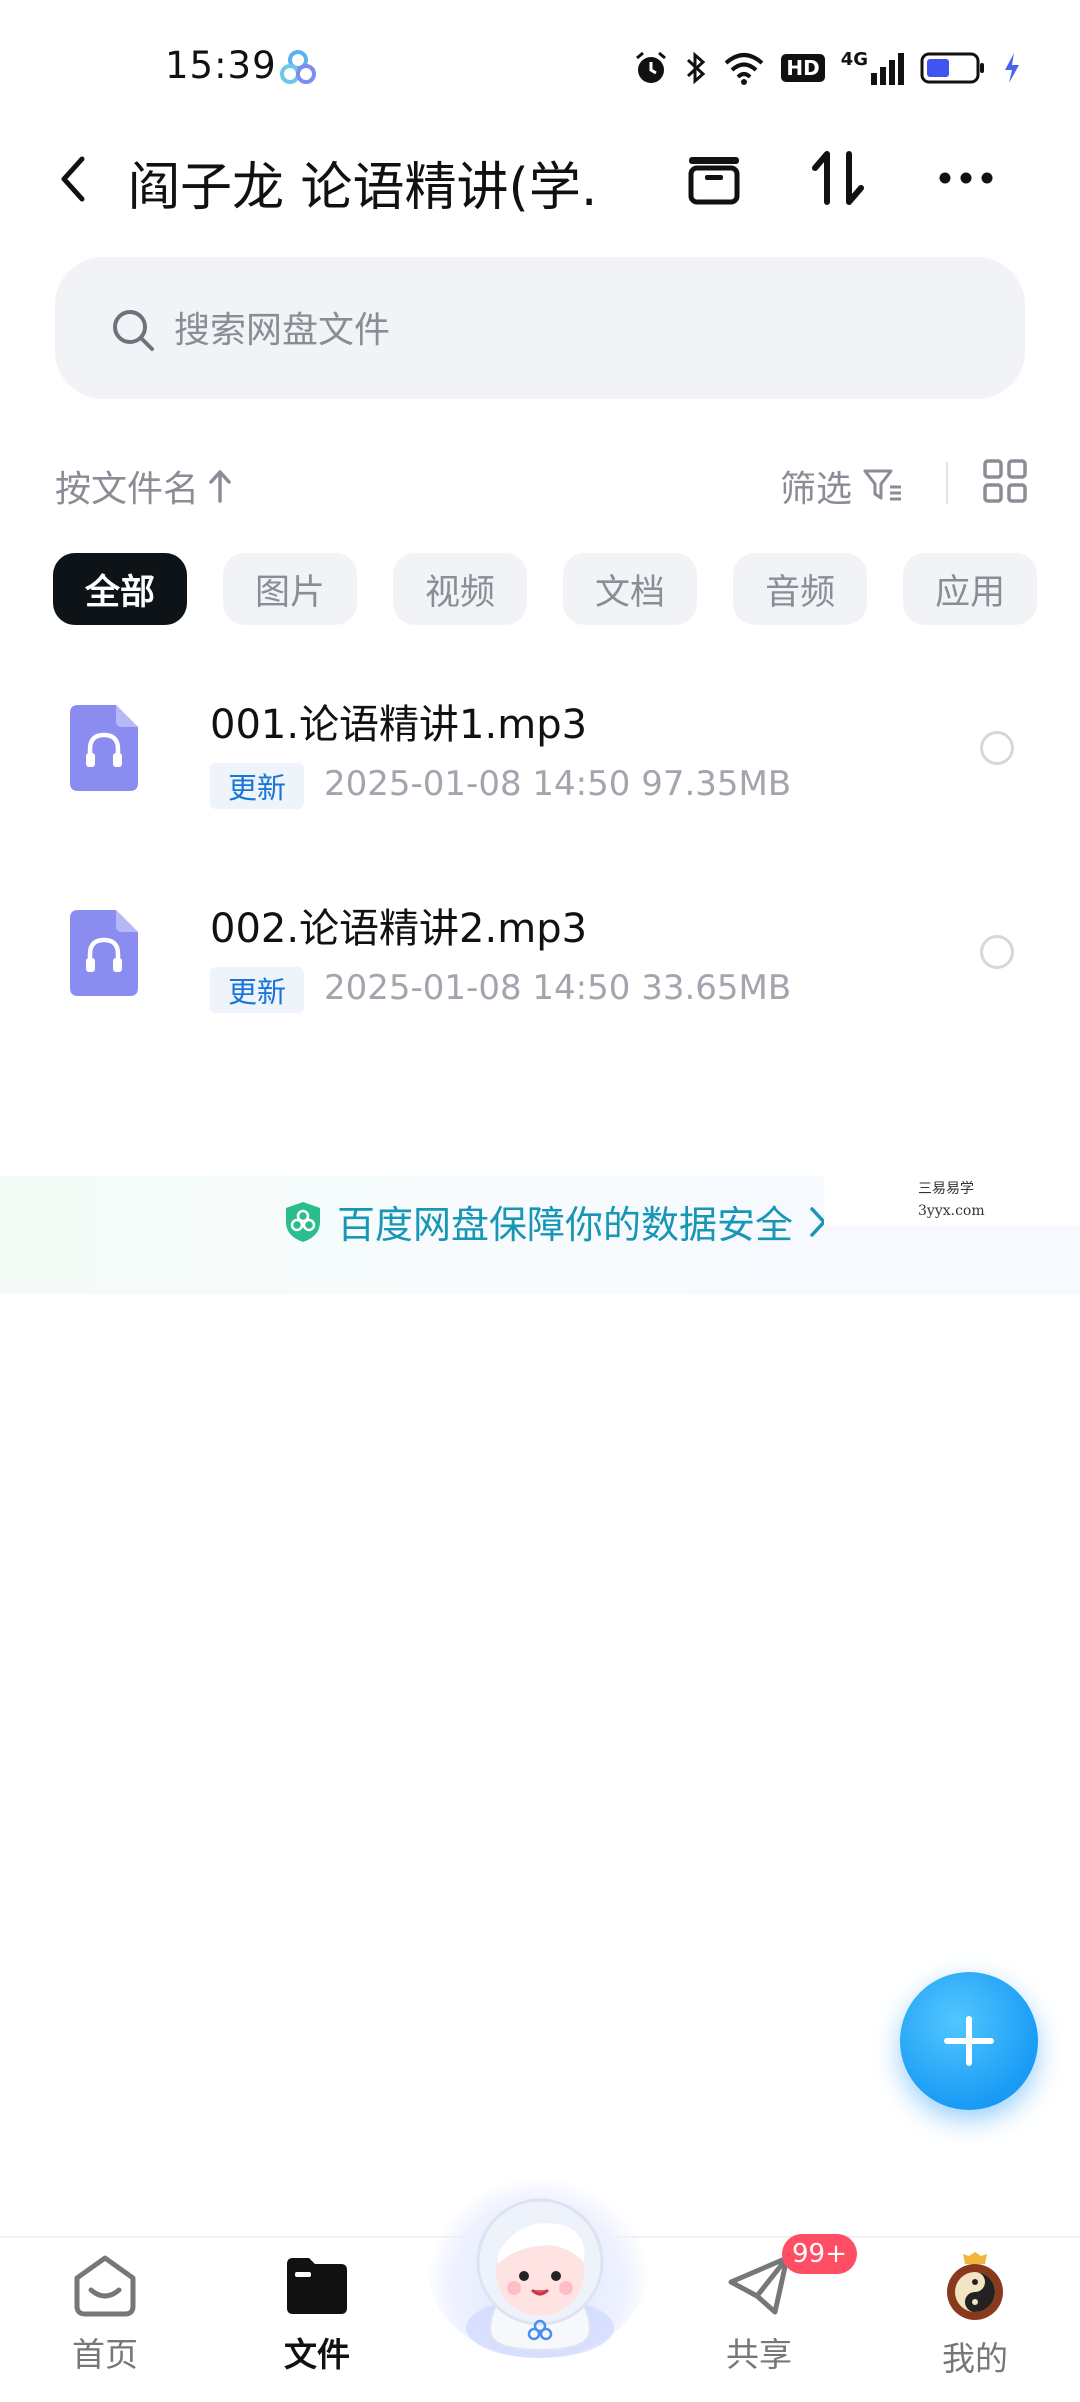  I want to click on tab-videos: 视频, so click(460, 589).